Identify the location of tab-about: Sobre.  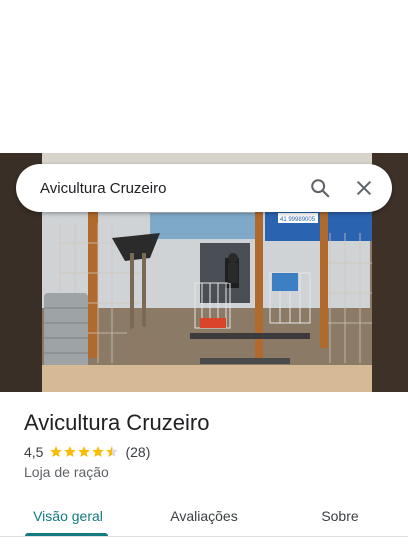
(340, 516).